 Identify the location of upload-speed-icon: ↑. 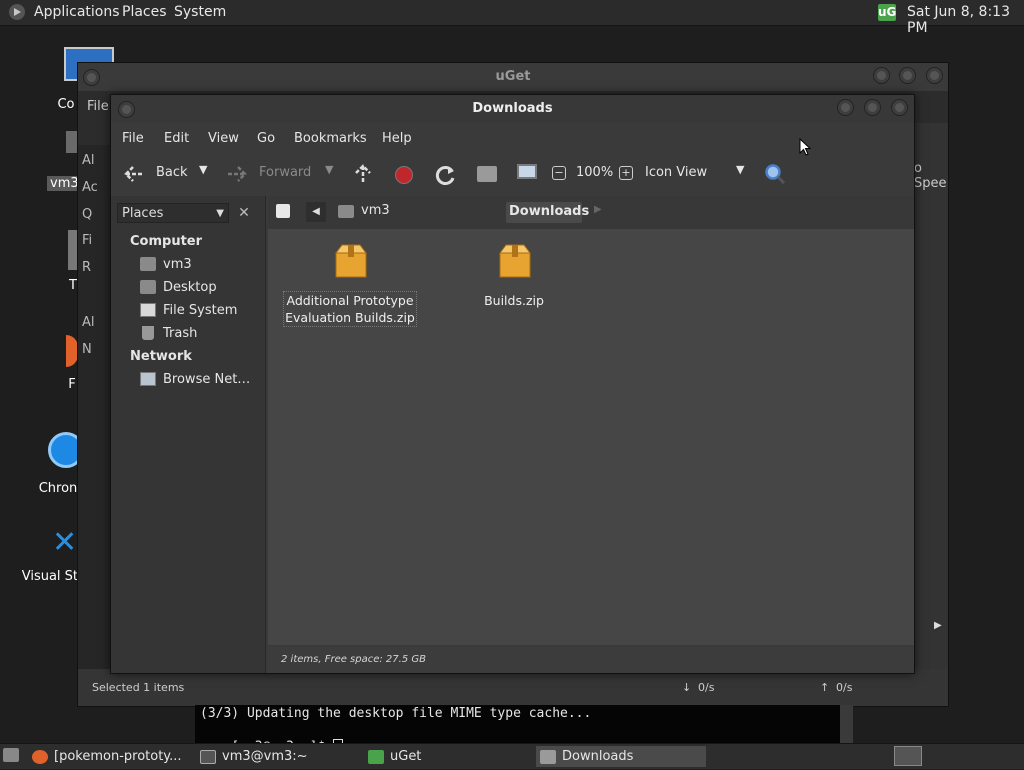
(825, 687).